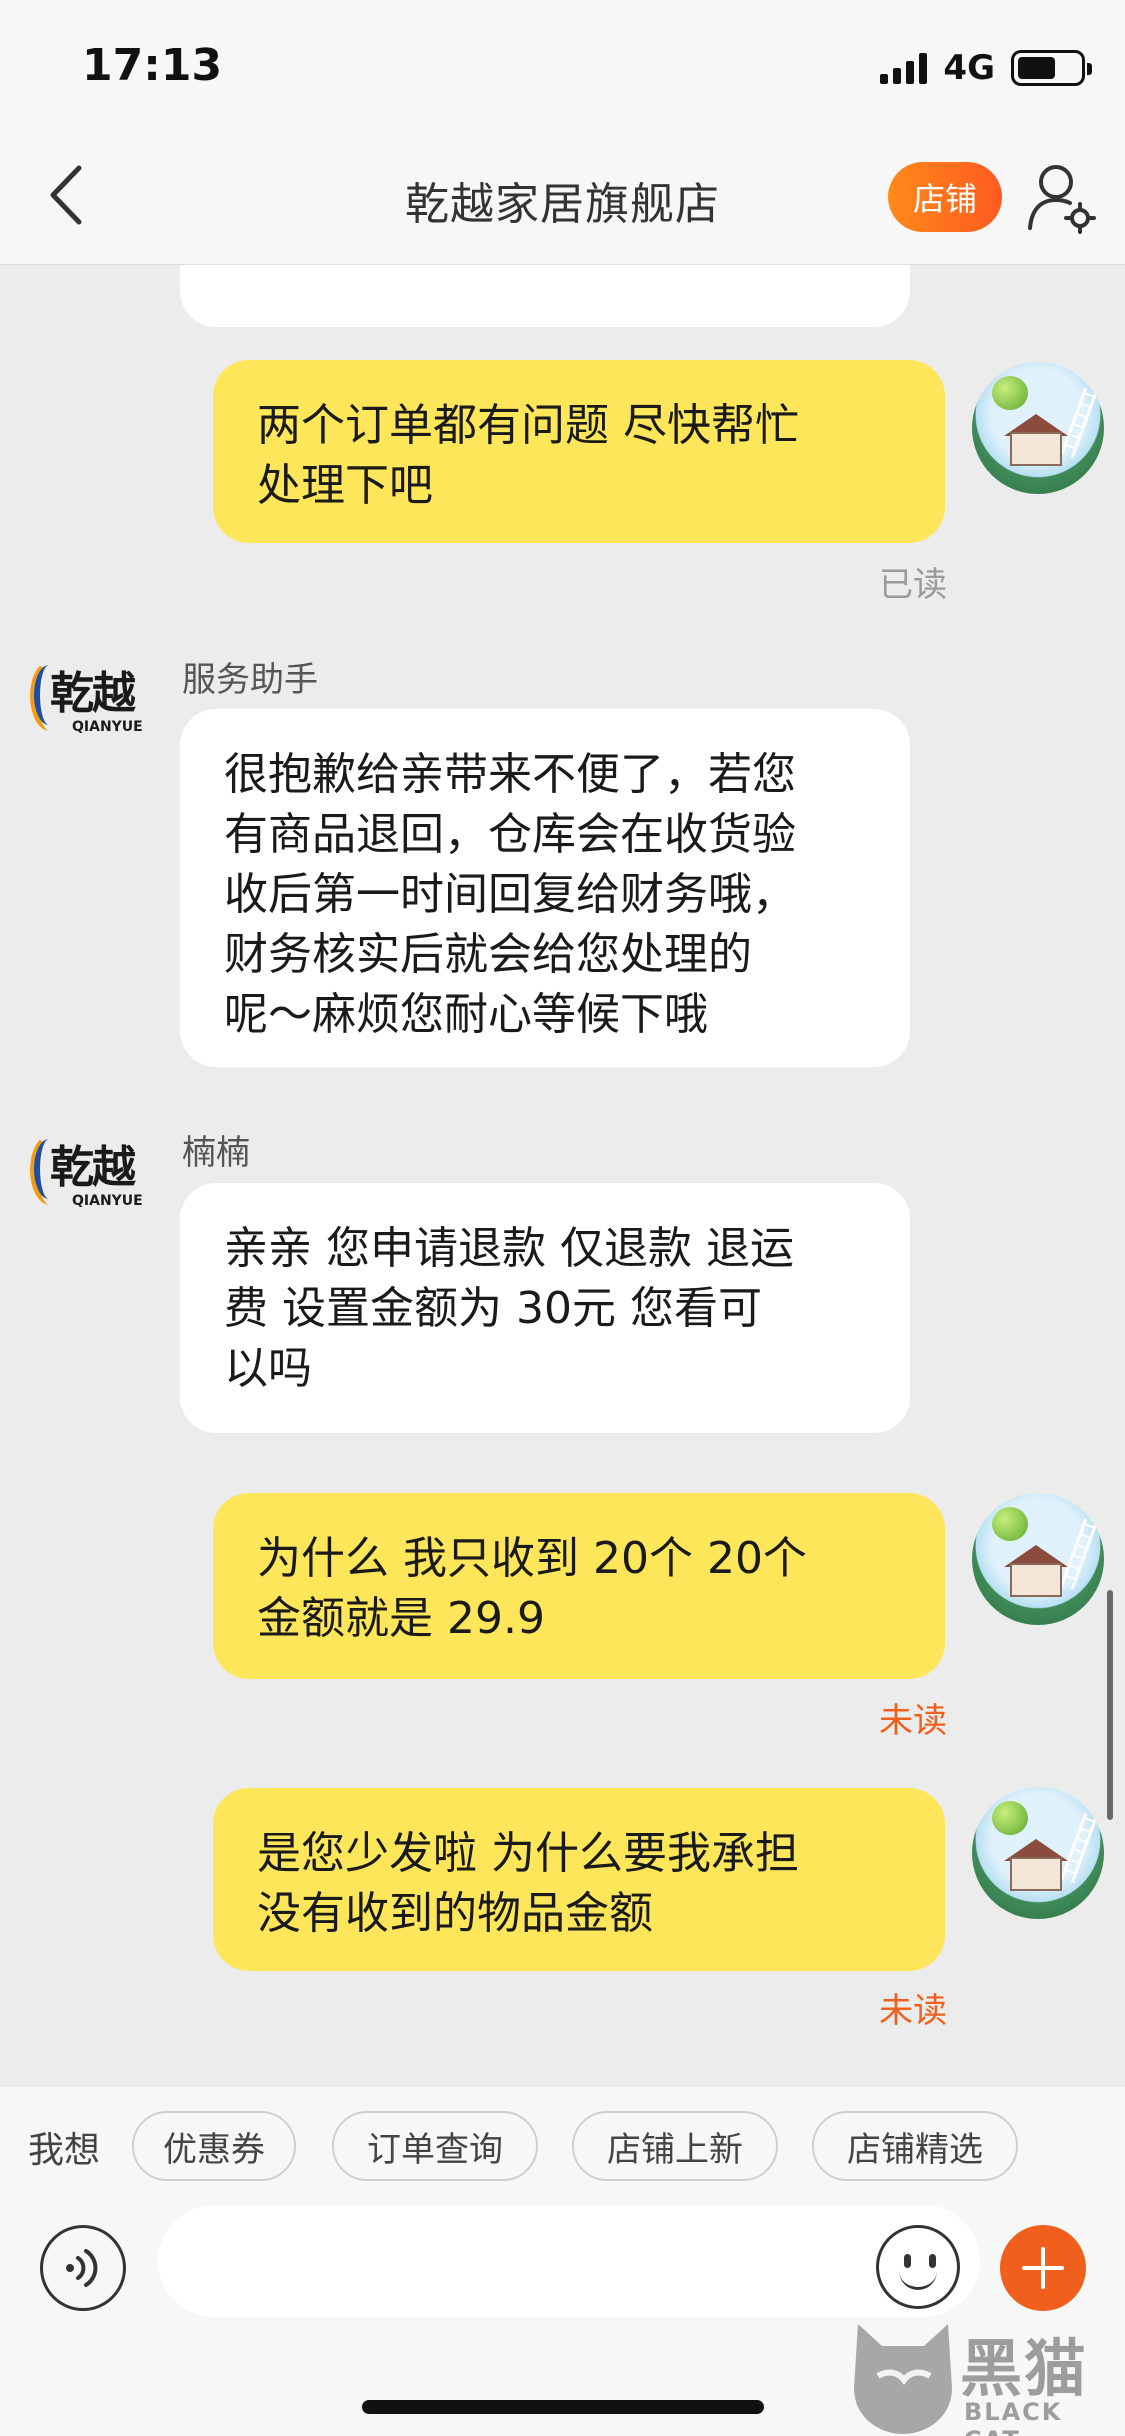 Image resolution: width=1125 pixels, height=2436 pixels. I want to click on message-bubble-self: 为什么 我只收到 20个 20个 金额就是 29.9, so click(579, 1586).